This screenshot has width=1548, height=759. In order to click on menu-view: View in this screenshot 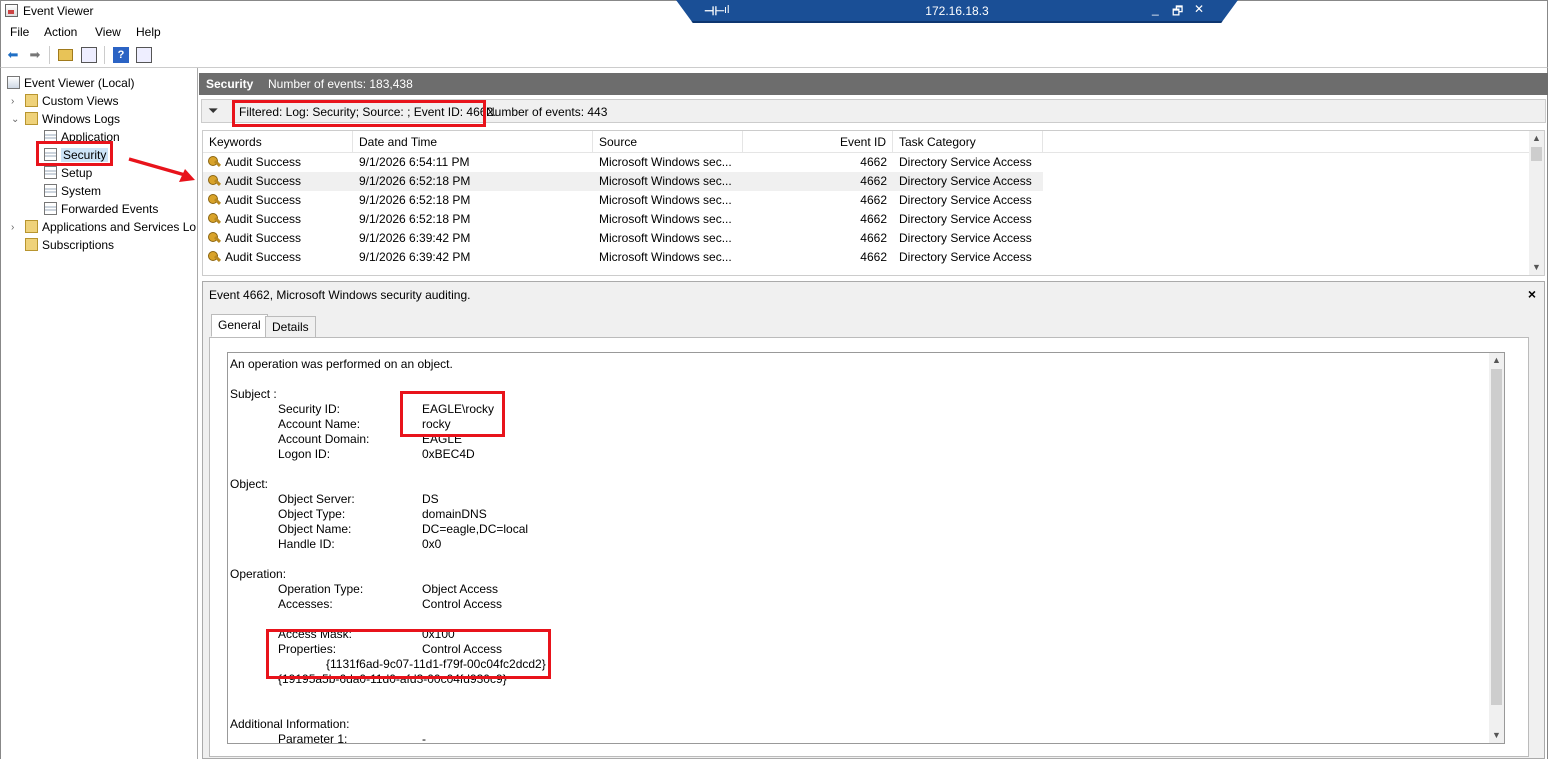, I will do `click(108, 32)`.